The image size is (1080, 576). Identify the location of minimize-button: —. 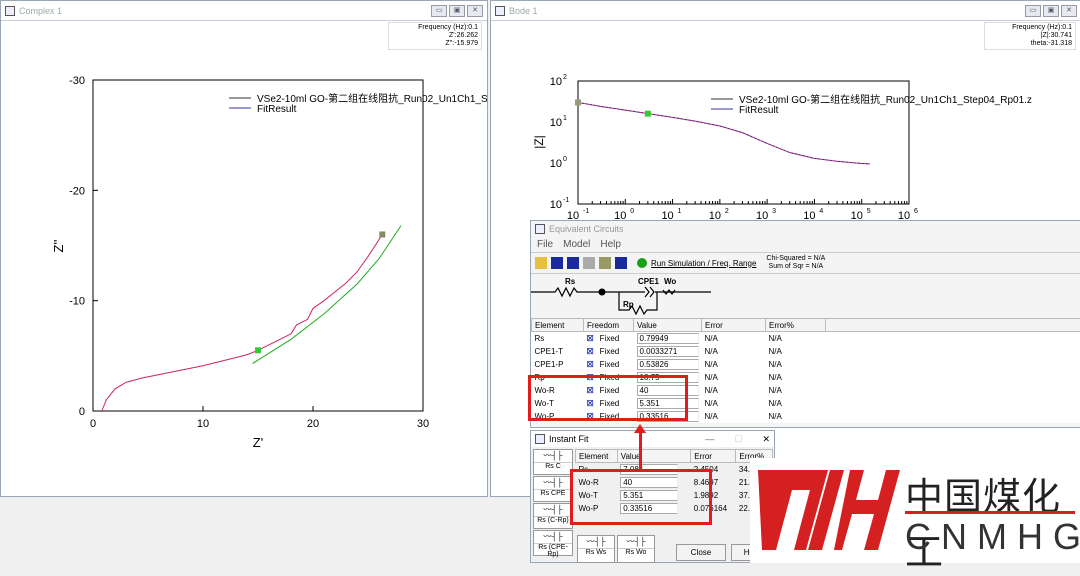
(709, 439).